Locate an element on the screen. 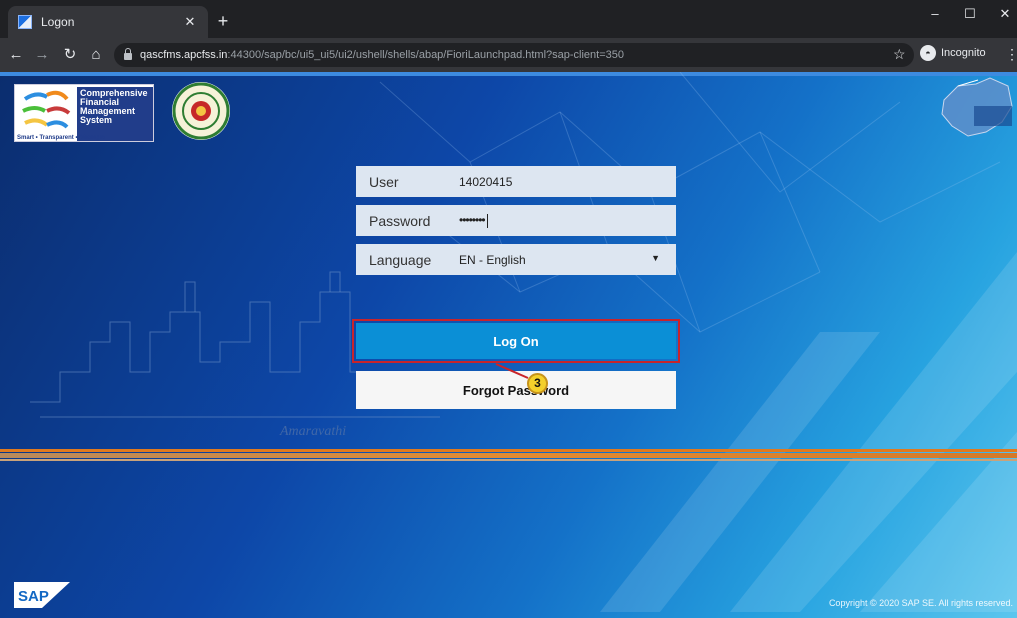 The image size is (1017, 618). tab-title: Logon is located at coordinates (58, 22).